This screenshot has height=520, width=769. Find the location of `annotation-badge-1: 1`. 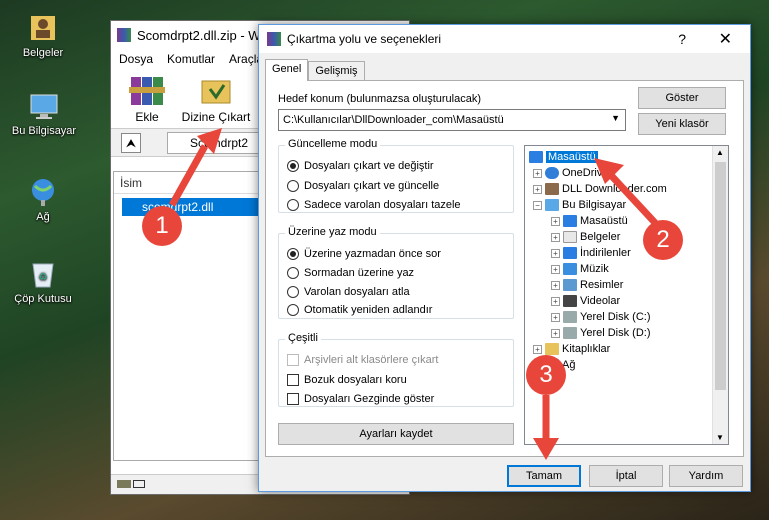

annotation-badge-1: 1 is located at coordinates (162, 226).